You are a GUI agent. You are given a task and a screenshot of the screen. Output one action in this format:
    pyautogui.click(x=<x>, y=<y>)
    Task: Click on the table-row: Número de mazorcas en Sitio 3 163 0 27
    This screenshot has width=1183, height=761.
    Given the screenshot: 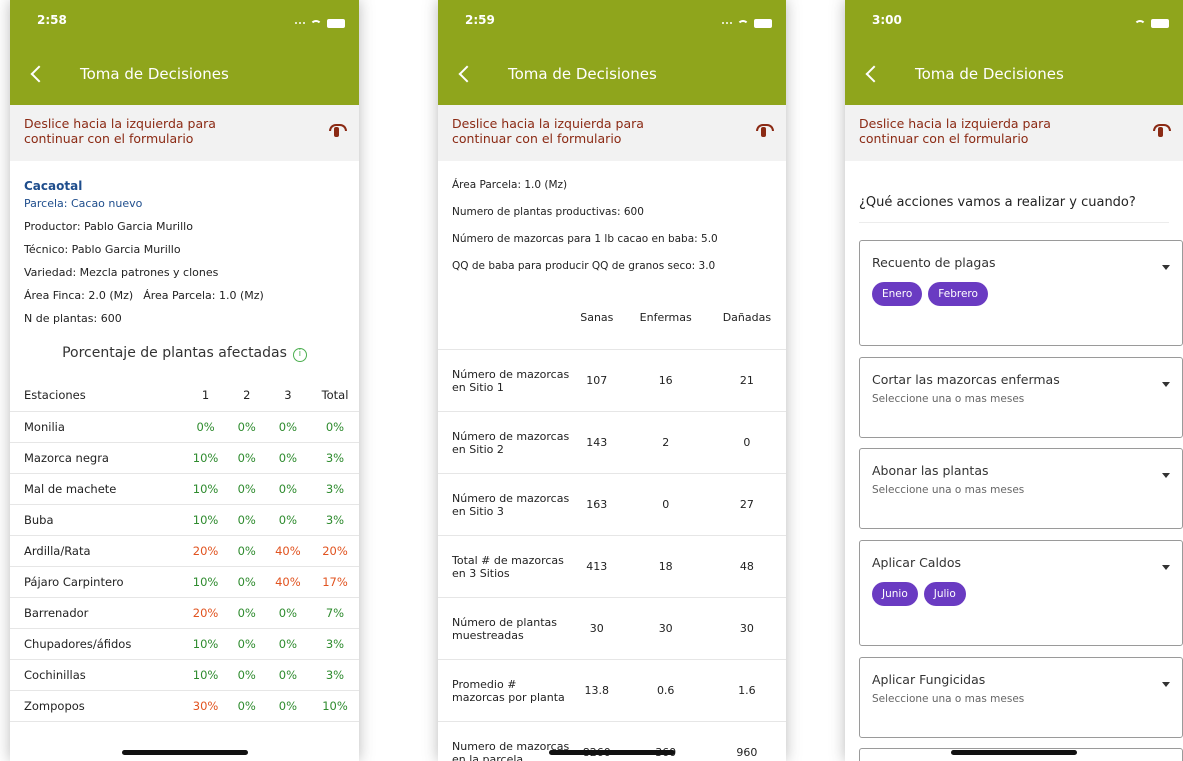 What is the action you would take?
    pyautogui.click(x=612, y=504)
    